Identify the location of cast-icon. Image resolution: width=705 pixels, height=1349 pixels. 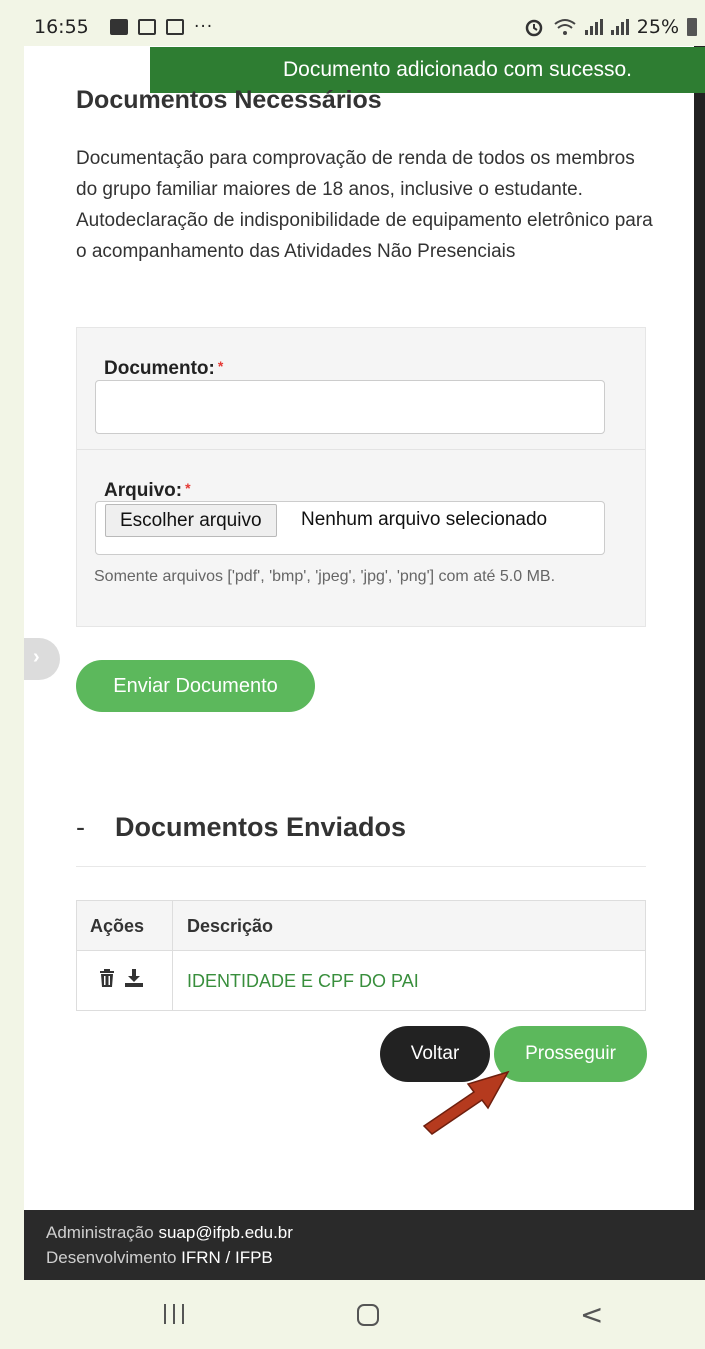
(147, 27).